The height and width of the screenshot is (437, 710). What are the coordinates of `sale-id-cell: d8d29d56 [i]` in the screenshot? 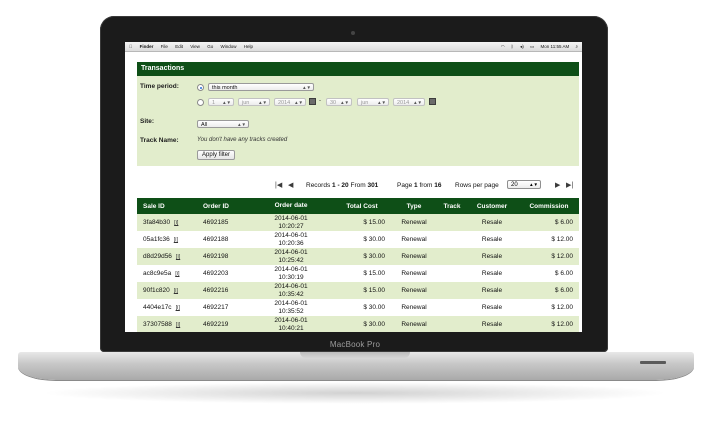 It's located at (166, 256).